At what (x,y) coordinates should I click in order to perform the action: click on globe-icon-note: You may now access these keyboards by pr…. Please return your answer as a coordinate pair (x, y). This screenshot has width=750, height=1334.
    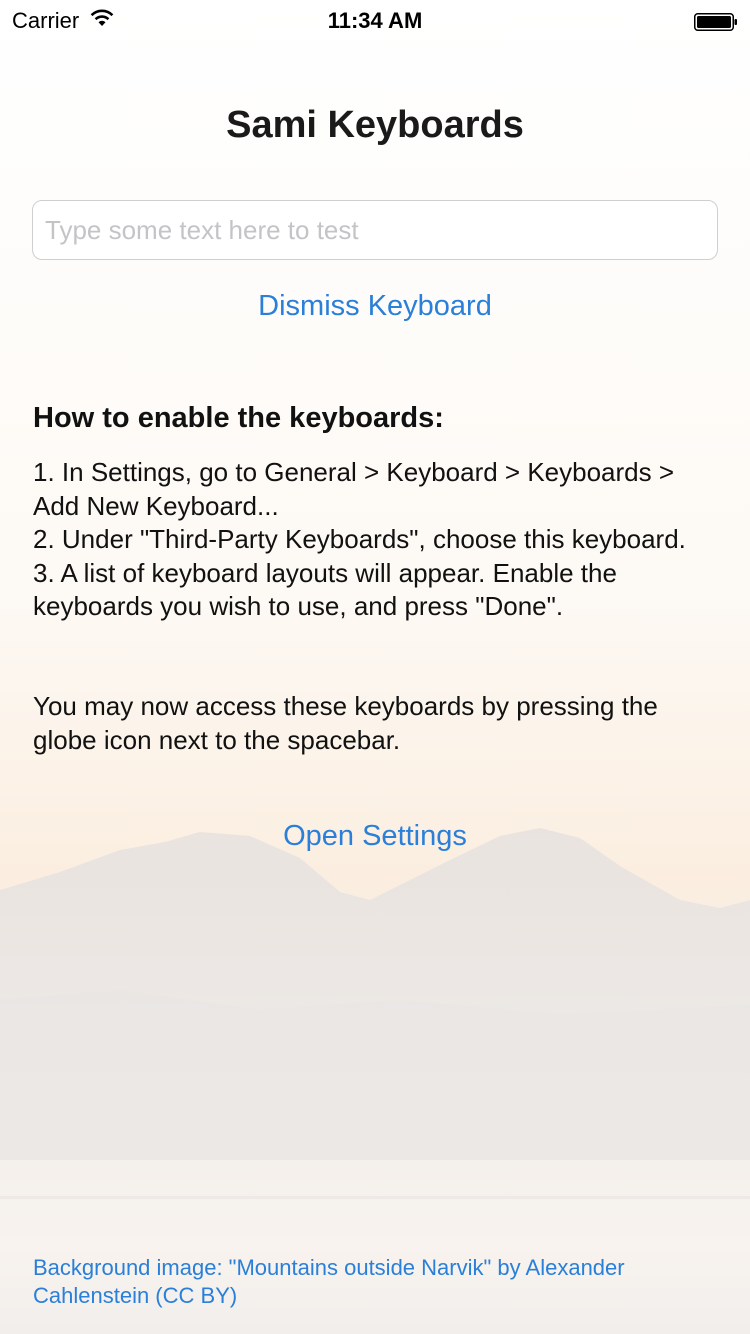
    Looking at the image, I should click on (345, 723).